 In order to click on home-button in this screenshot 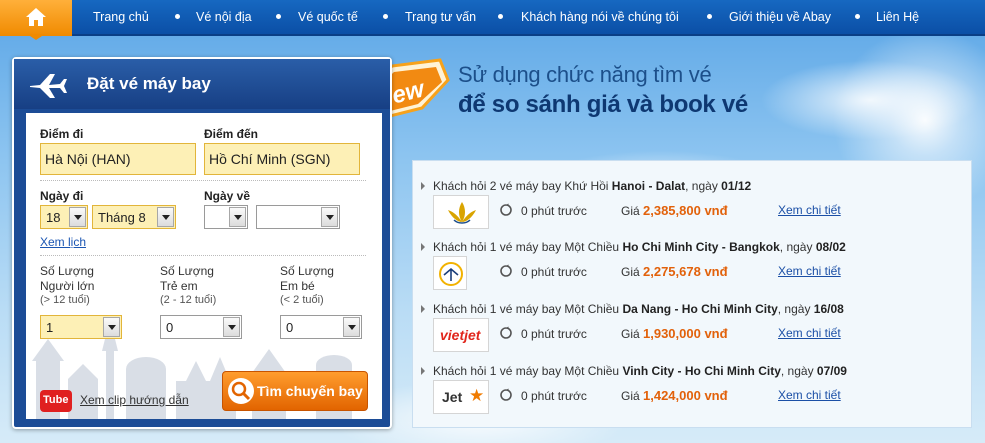, I will do `click(36, 18)`.